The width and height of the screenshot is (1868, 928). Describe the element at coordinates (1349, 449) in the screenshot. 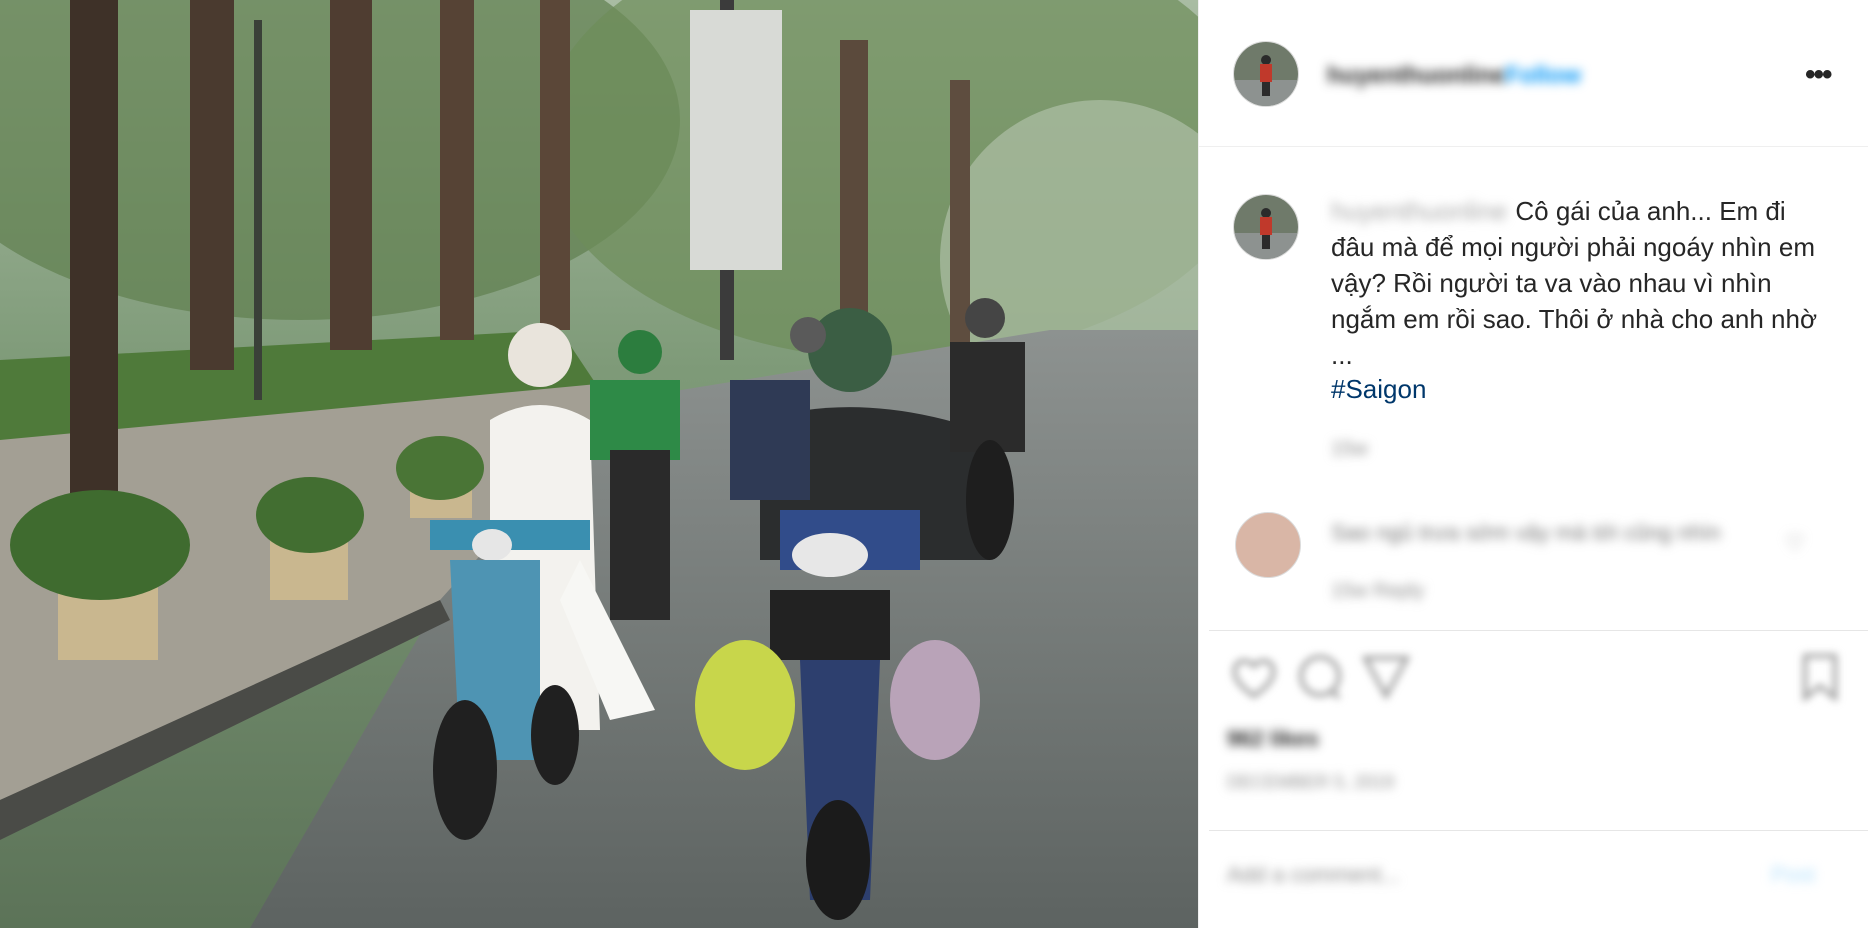

I see `caption-timestamp: 15w` at that location.